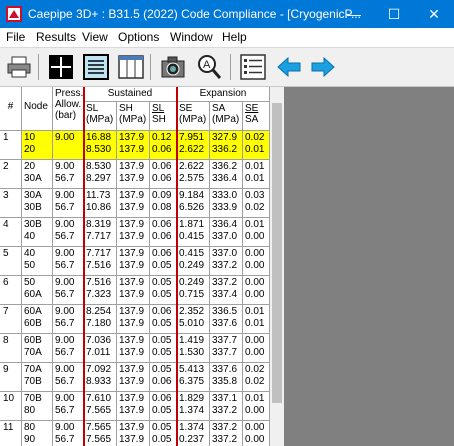 This screenshot has width=454, height=446. I want to click on row-number: 10, so click(11, 406).